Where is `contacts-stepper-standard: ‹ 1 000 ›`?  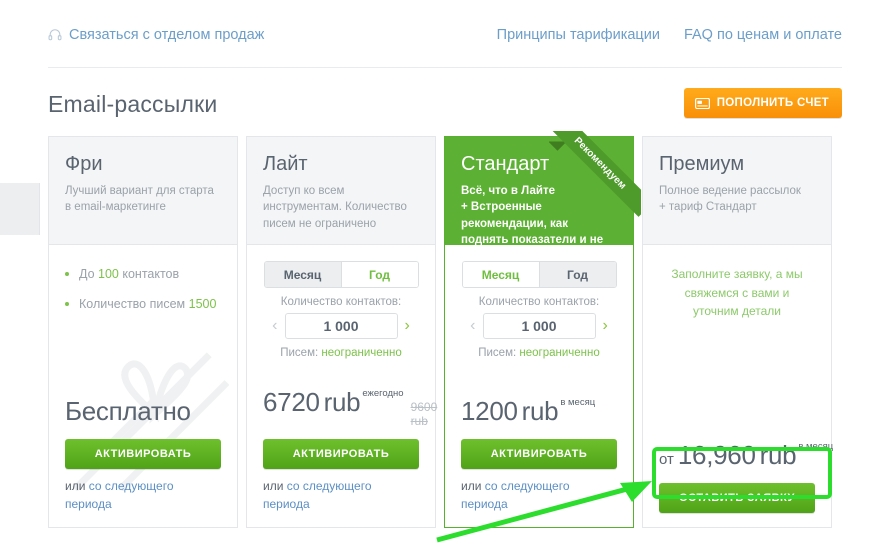
contacts-stepper-standard: ‹ 1 000 › is located at coordinates (539, 326).